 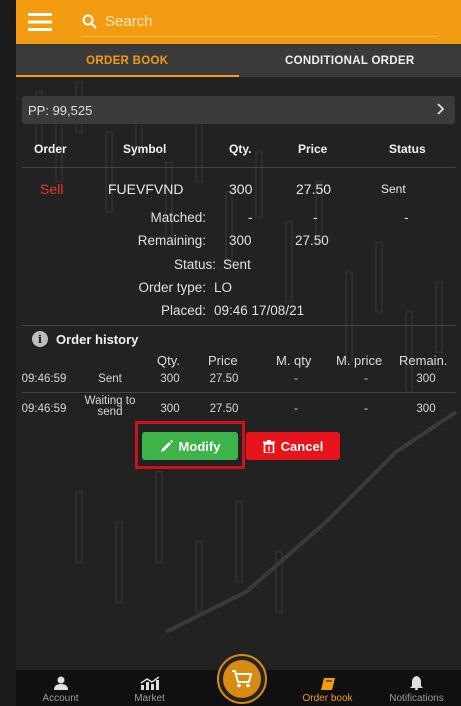 What do you see at coordinates (423, 360) in the screenshot?
I see `history-header-remain: Remain.` at bounding box center [423, 360].